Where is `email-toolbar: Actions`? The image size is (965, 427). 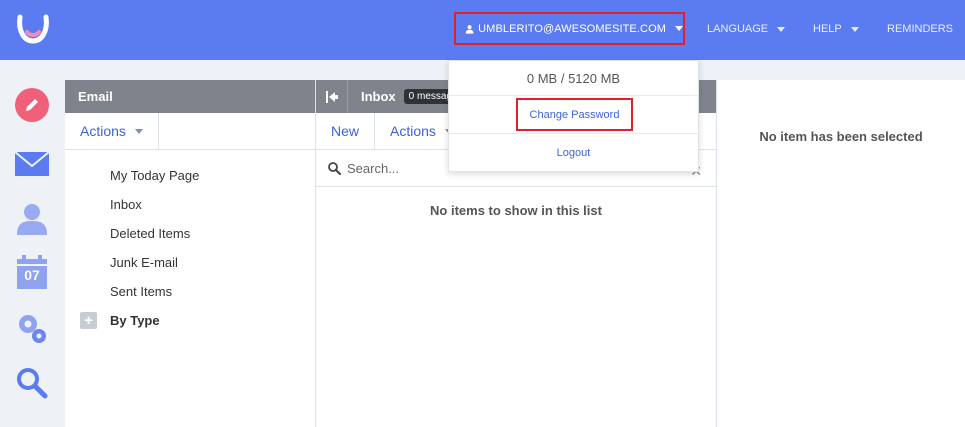 email-toolbar: Actions is located at coordinates (190, 131).